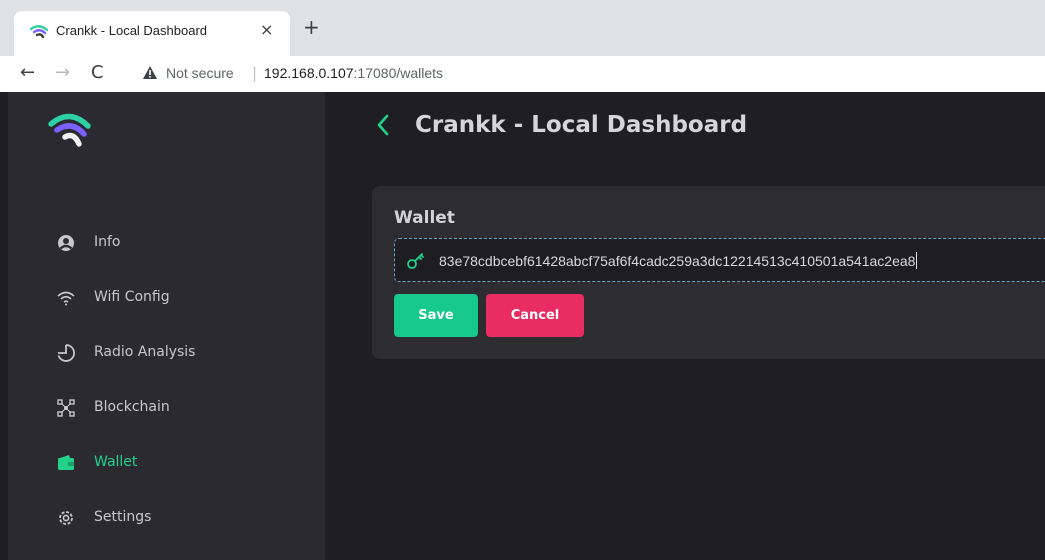 This screenshot has height=560, width=1045. I want to click on sidebar-item-blockchain: Blockchain, so click(166, 408).